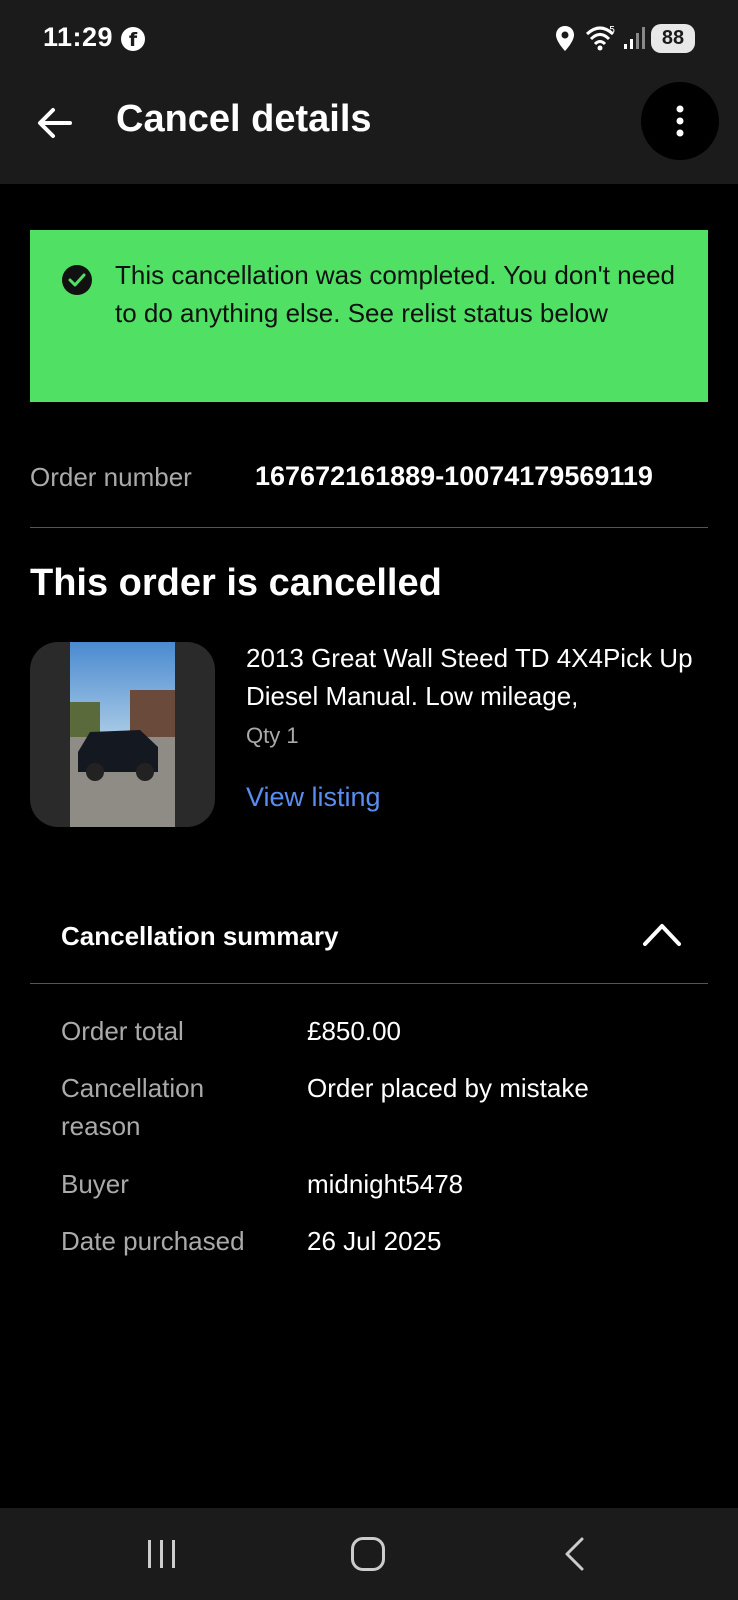 The image size is (738, 1600). Describe the element at coordinates (133, 39) in the screenshot. I see `facebook-icon: f` at that location.